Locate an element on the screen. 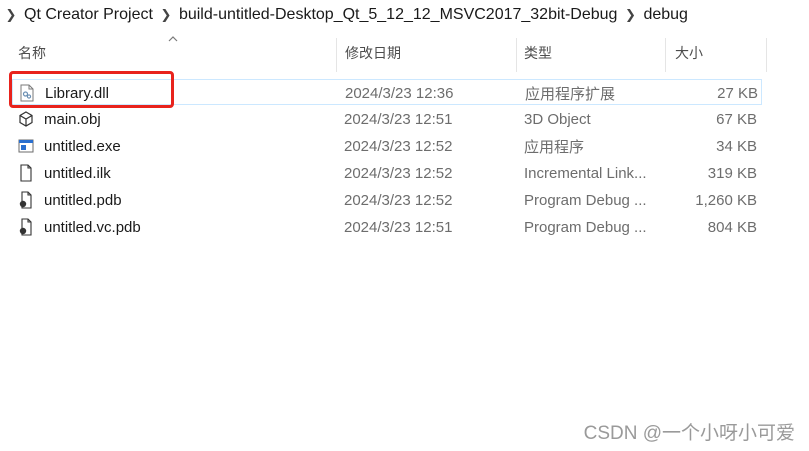 The width and height of the screenshot is (809, 451). dll-file-icon is located at coordinates (27, 93).